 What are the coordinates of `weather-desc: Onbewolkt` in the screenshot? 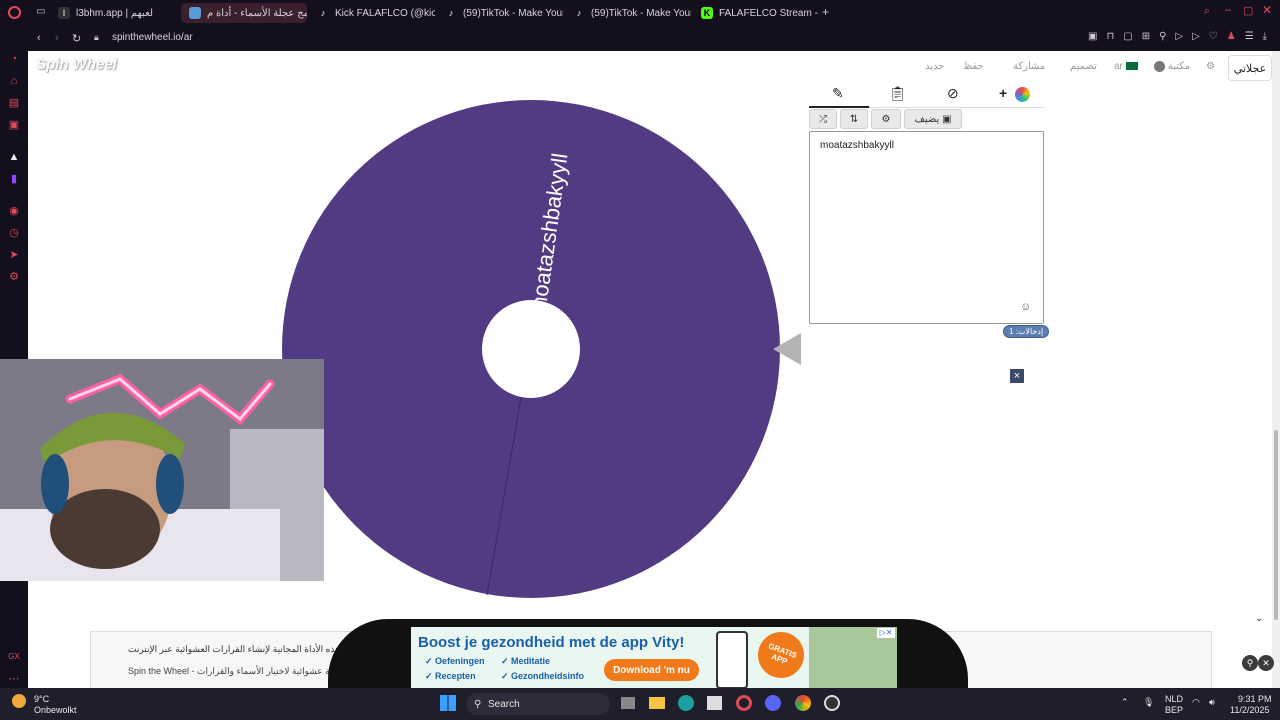 It's located at (55, 710).